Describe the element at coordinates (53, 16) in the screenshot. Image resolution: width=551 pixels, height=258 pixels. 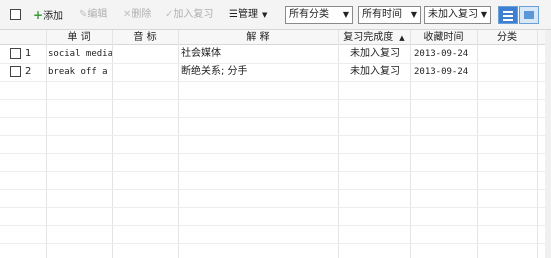
I see `add-label: 添加` at that location.